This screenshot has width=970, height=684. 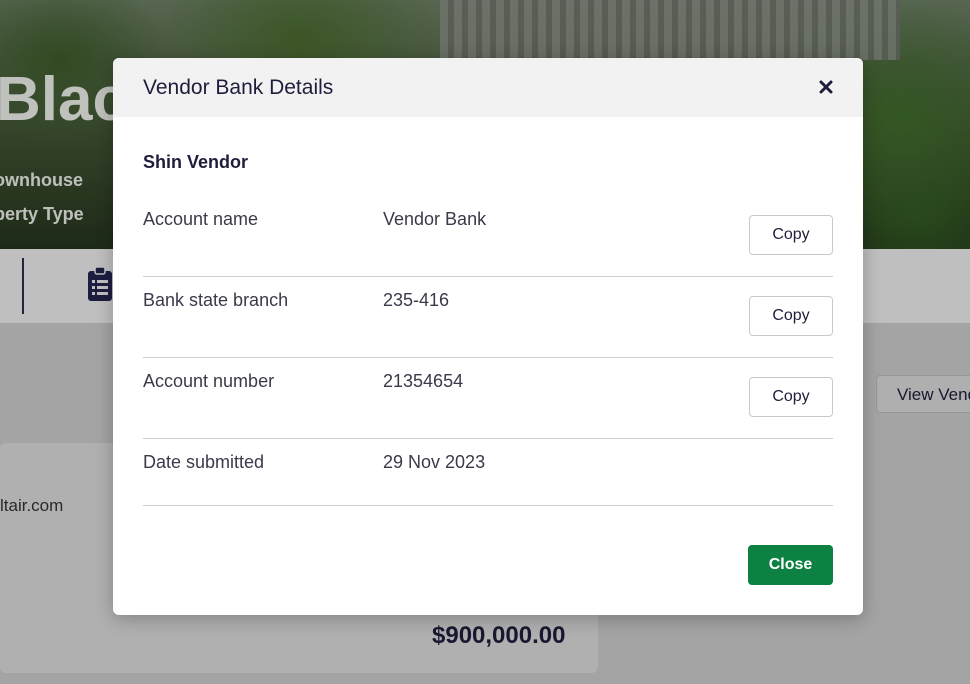 I want to click on copy-bsb-button: Copy, so click(x=791, y=316).